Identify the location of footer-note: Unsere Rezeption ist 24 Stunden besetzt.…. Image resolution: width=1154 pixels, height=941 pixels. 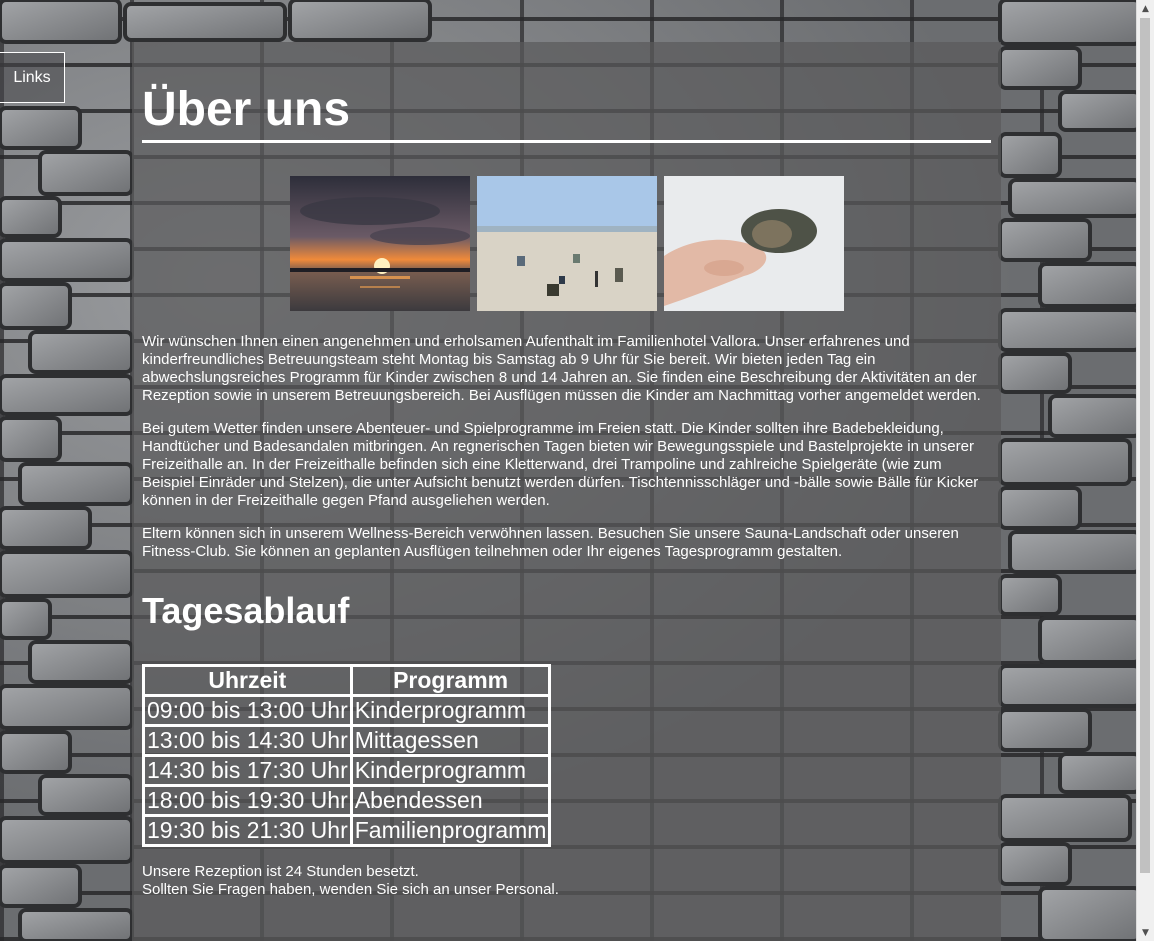
(566, 881).